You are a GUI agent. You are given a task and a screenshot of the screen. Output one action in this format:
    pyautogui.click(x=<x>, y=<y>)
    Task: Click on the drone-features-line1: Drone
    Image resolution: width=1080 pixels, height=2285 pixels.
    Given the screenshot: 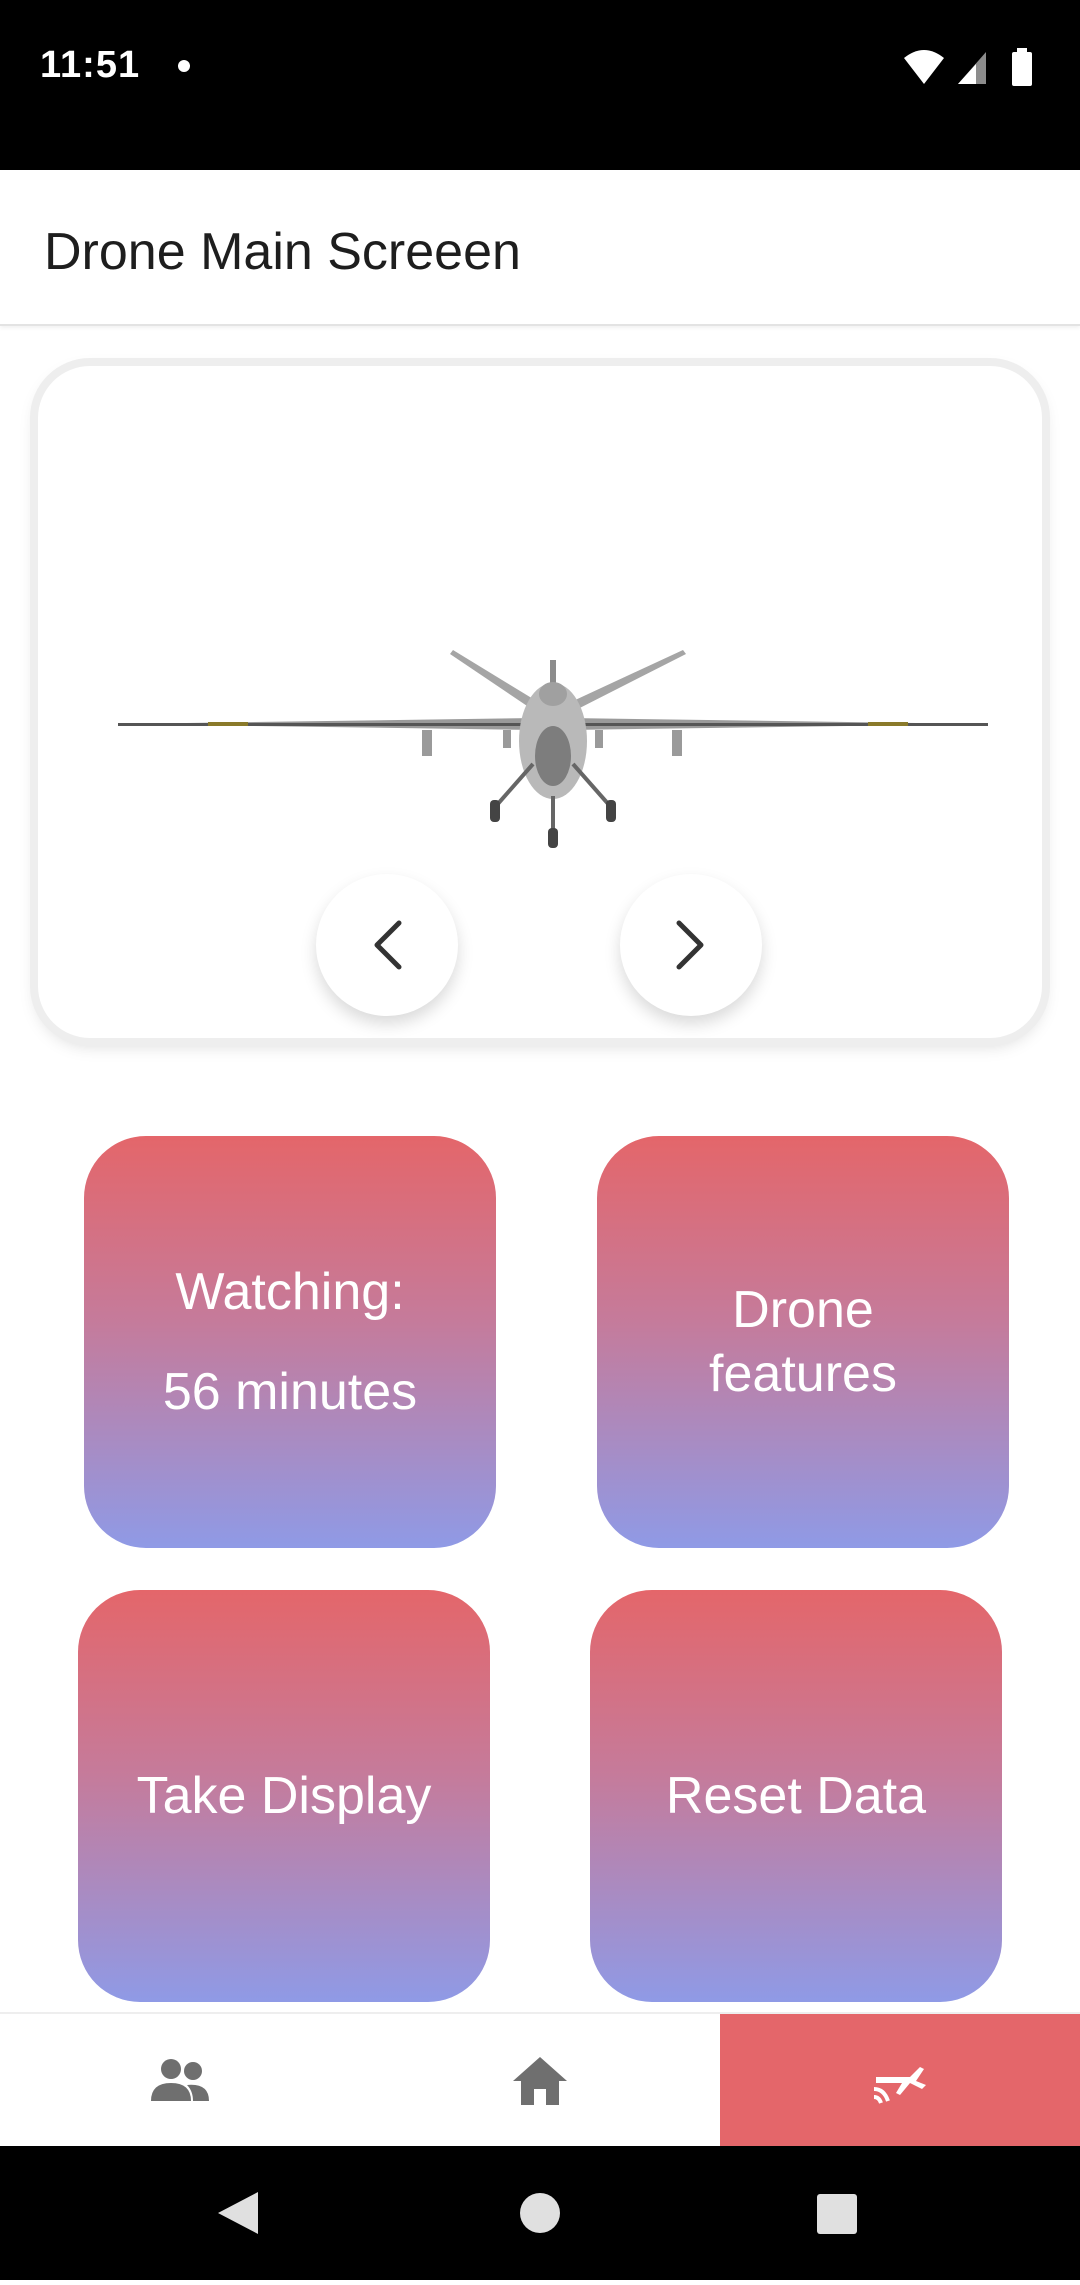 What is the action you would take?
    pyautogui.click(x=803, y=1310)
    